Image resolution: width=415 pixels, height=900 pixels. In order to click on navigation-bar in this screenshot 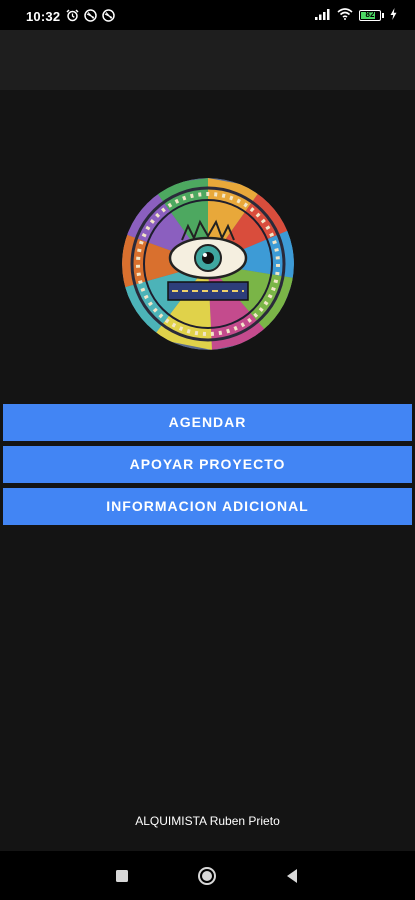, I will do `click(207, 875)`.